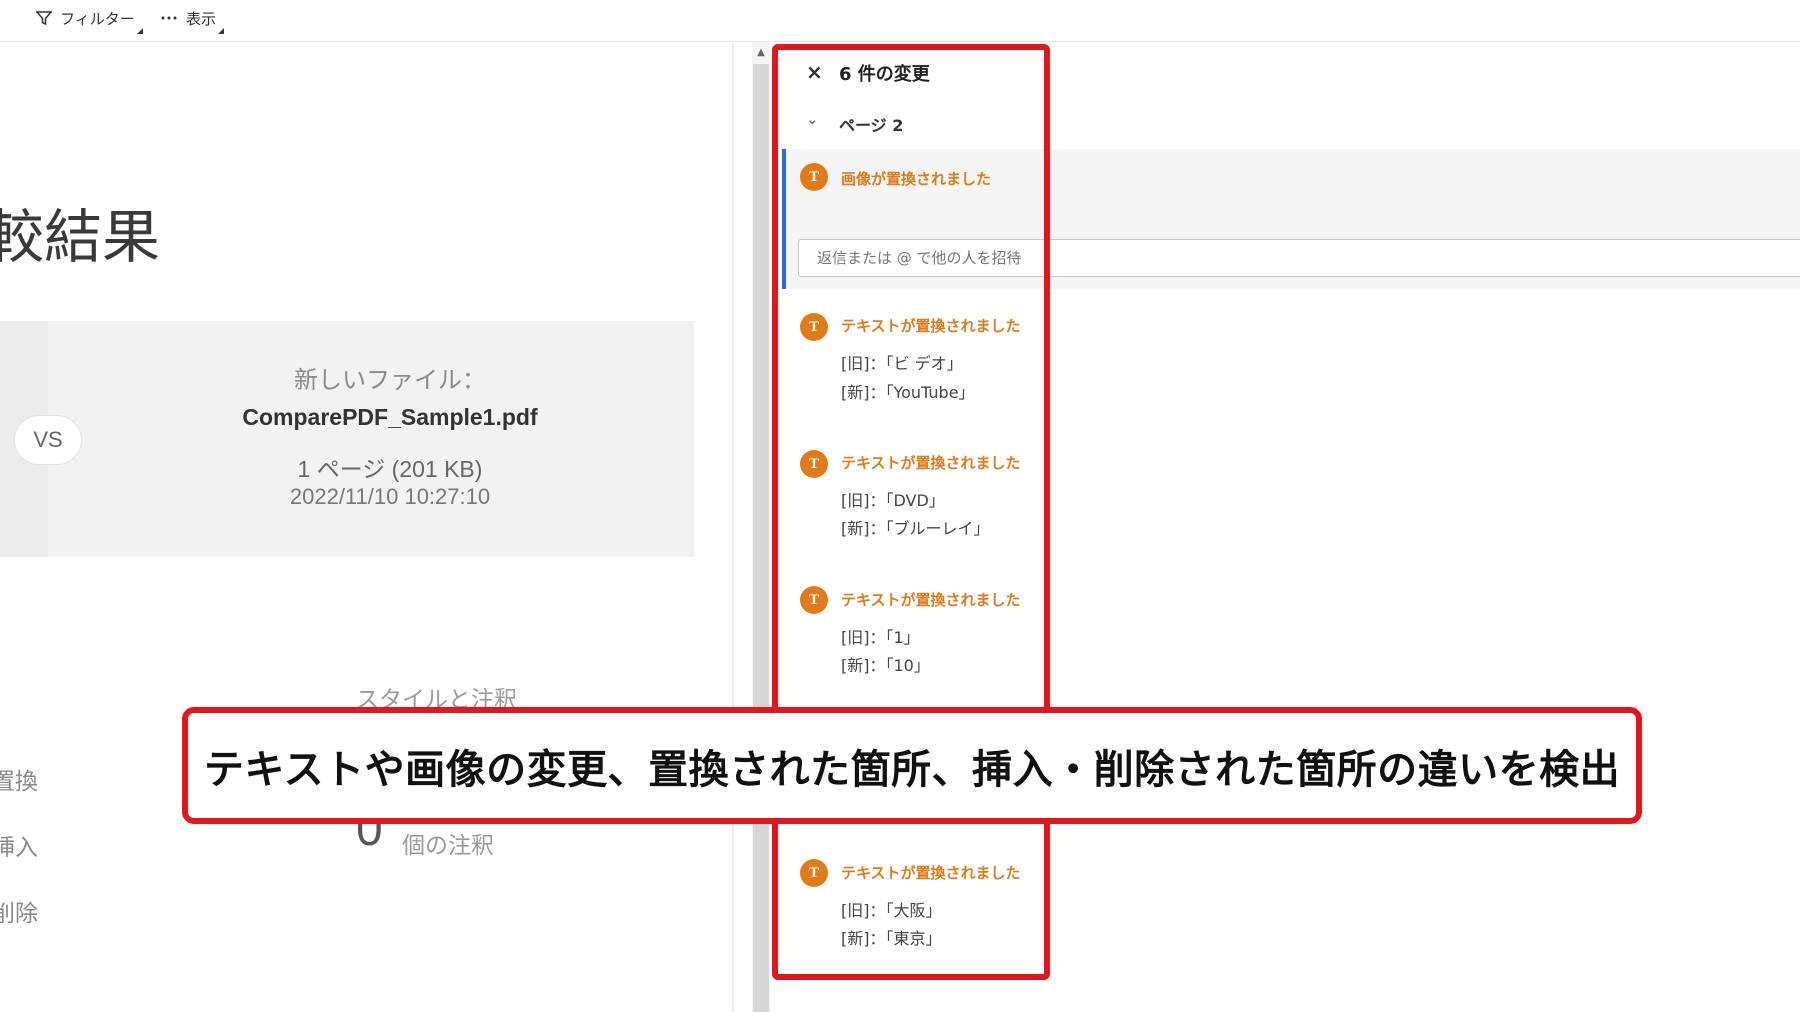 This screenshot has width=1800, height=1012. What do you see at coordinates (390, 380) in the screenshot?
I see `new-file-label: 新しいファイル：` at bounding box center [390, 380].